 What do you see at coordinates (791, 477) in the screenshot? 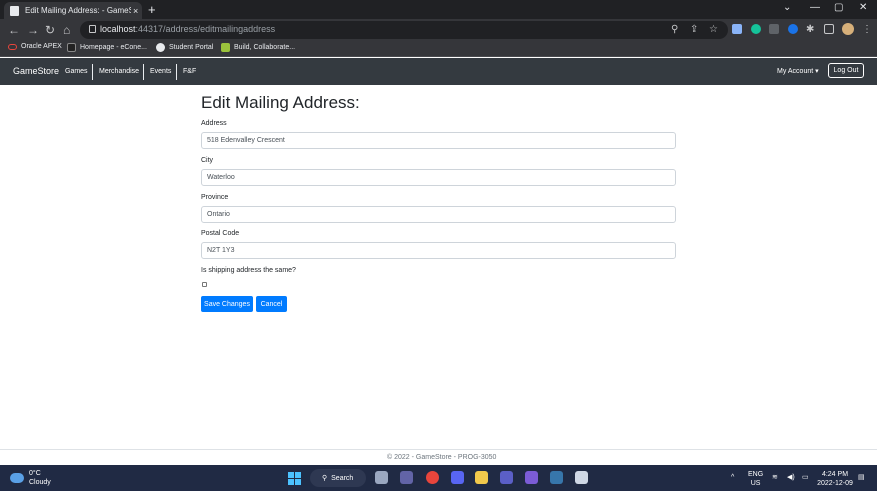
I see `volume-icon: ◀)` at bounding box center [791, 477].